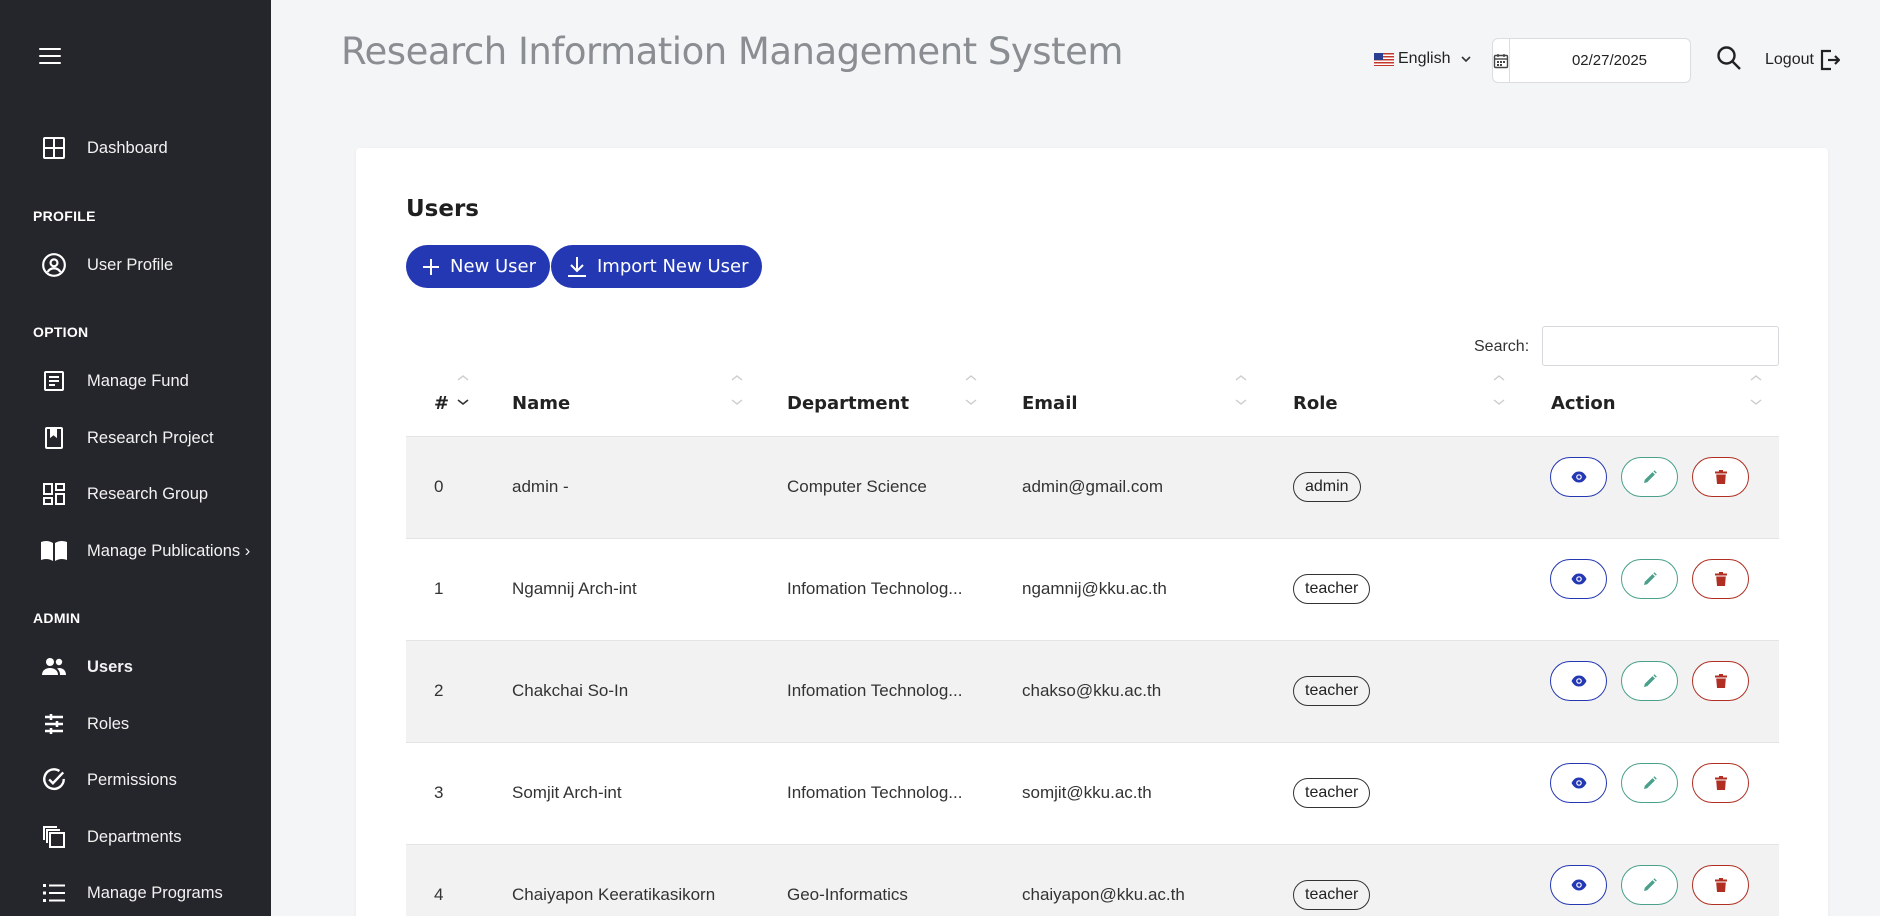 This screenshot has height=916, width=1880. Describe the element at coordinates (54, 265) in the screenshot. I see `user-circle-icon` at that location.